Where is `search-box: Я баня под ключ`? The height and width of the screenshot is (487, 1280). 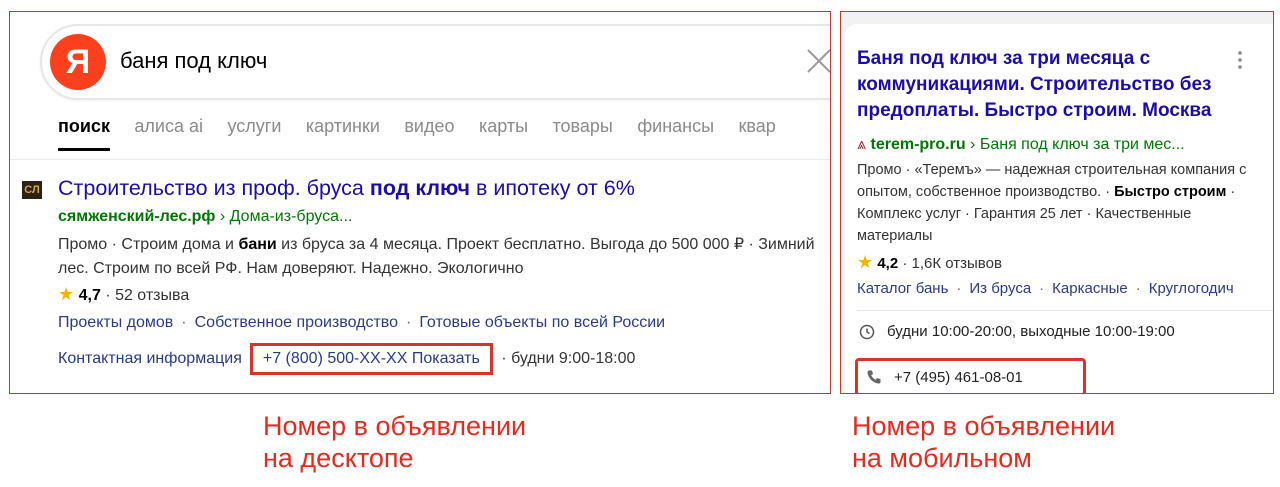 search-box: Я баня под ключ is located at coordinates (435, 62).